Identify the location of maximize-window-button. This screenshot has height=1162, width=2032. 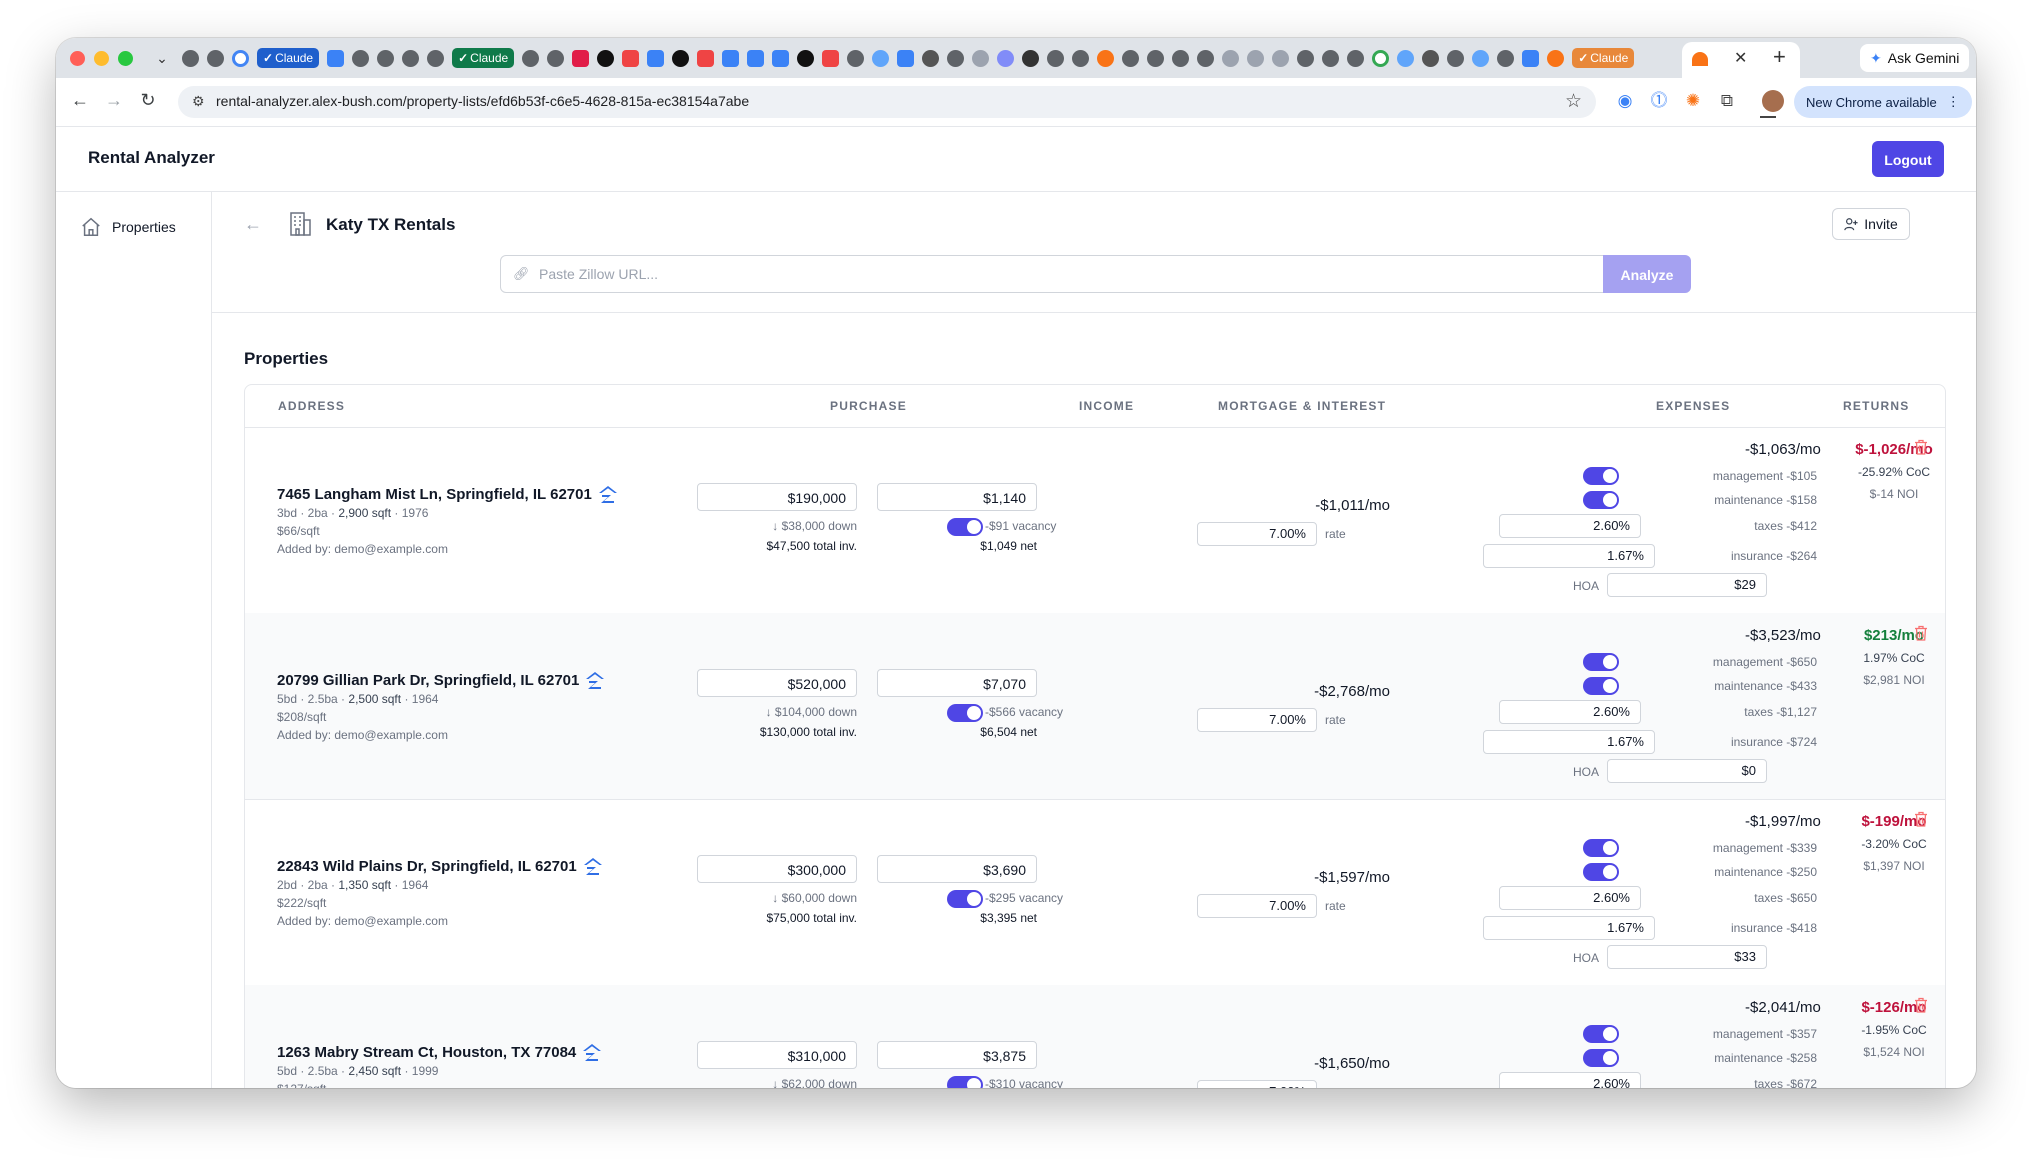
(125, 58).